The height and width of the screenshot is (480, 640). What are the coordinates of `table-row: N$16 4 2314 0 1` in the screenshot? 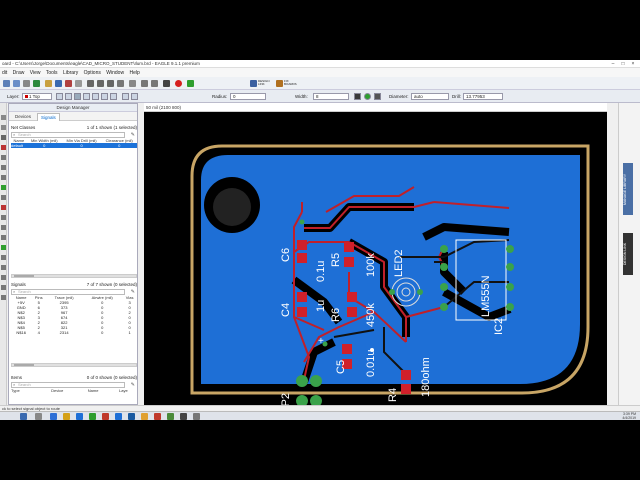 It's located at (74, 332).